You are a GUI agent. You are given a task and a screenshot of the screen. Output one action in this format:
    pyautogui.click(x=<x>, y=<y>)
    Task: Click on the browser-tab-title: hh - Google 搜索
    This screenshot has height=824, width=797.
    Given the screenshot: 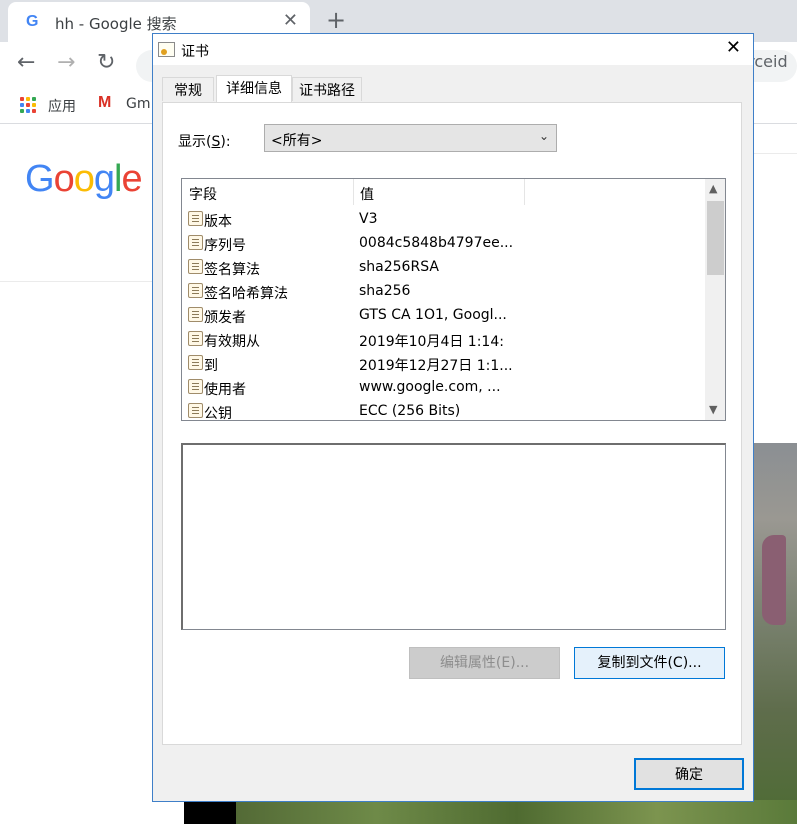 What is the action you would take?
    pyautogui.click(x=116, y=24)
    